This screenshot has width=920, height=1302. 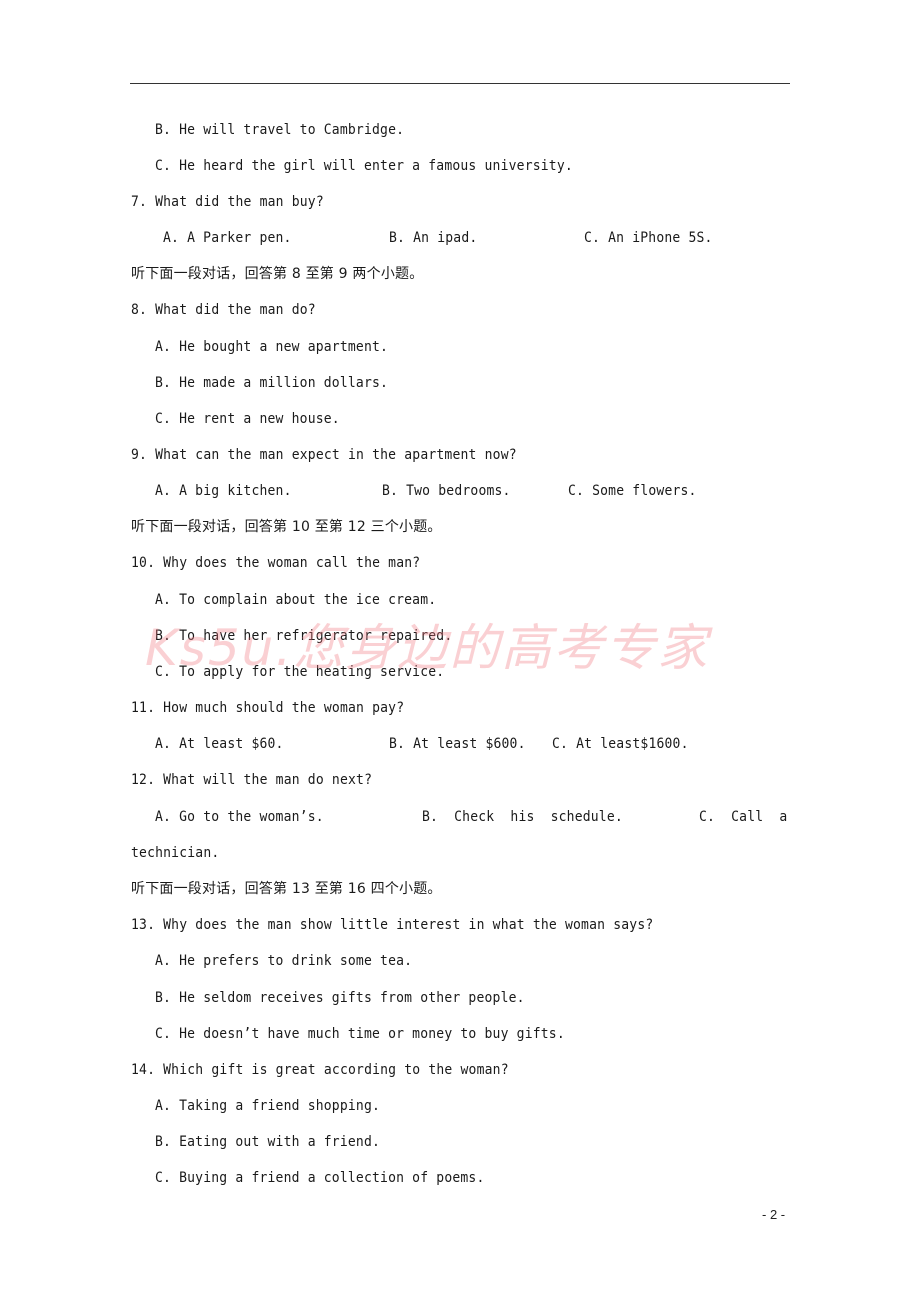 I want to click on question-10: 10. Why does the woman call the man?, so click(x=276, y=563).